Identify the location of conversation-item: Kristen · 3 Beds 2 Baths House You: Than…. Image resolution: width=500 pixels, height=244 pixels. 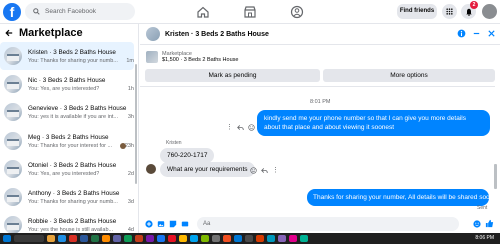
(67, 56).